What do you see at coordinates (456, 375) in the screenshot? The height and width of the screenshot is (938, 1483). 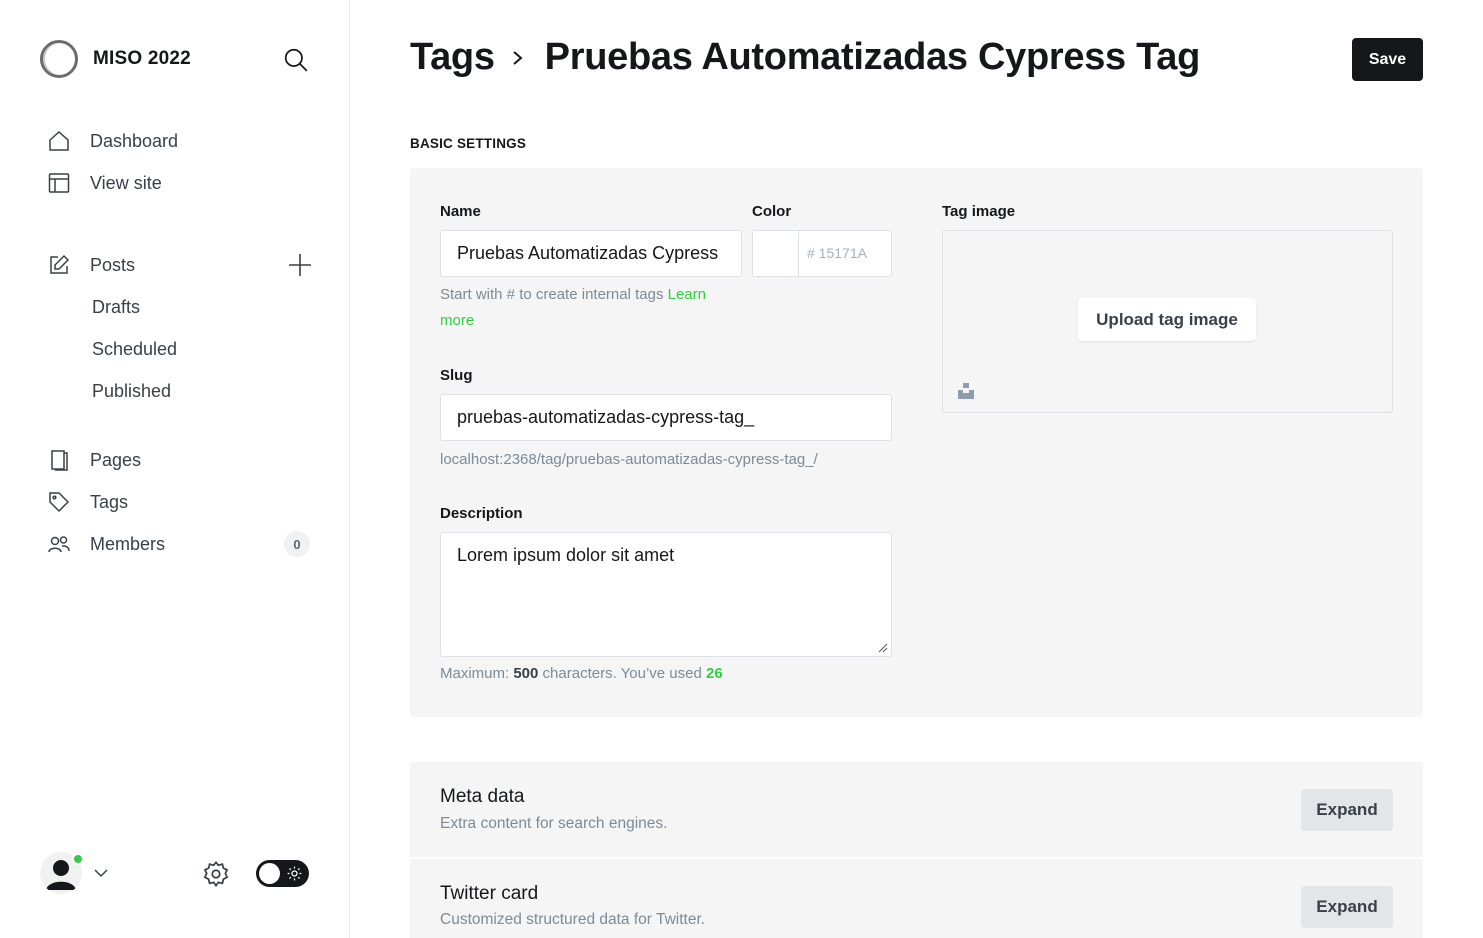 I see `slug-label: Slug` at bounding box center [456, 375].